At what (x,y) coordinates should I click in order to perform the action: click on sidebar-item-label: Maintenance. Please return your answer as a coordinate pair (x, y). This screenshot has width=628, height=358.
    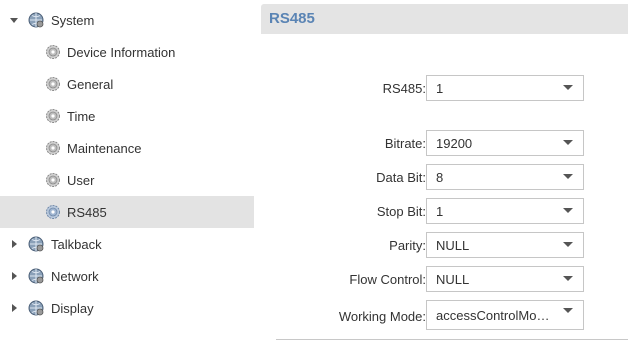
    Looking at the image, I should click on (104, 148).